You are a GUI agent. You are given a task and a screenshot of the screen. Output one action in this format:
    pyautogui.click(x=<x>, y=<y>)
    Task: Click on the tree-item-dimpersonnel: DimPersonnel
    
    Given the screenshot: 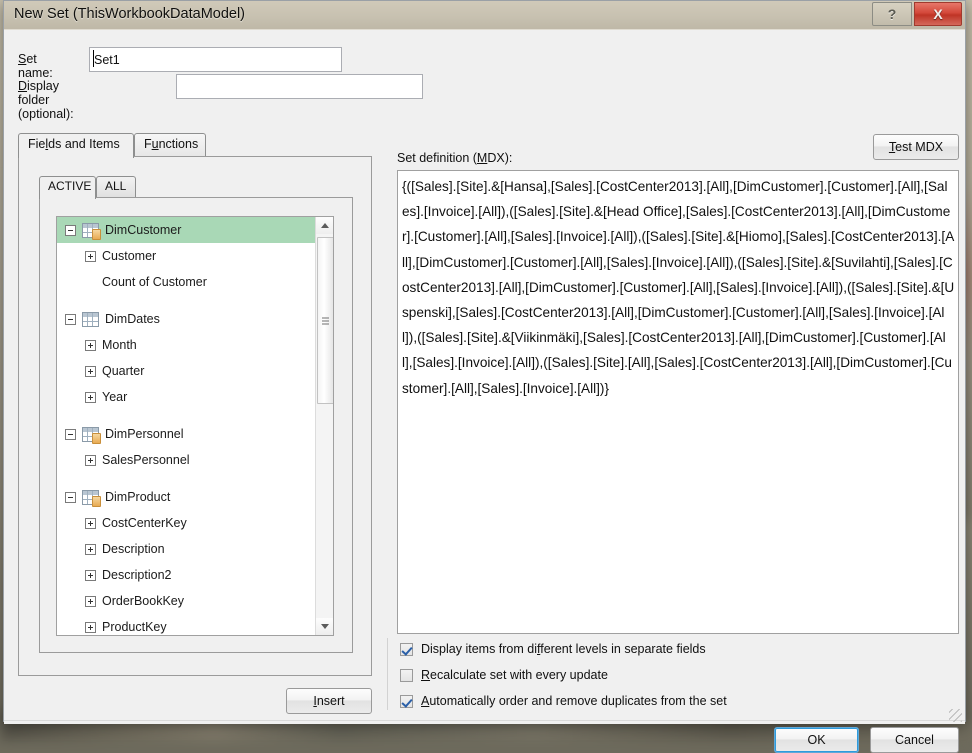 What is the action you would take?
    pyautogui.click(x=186, y=434)
    